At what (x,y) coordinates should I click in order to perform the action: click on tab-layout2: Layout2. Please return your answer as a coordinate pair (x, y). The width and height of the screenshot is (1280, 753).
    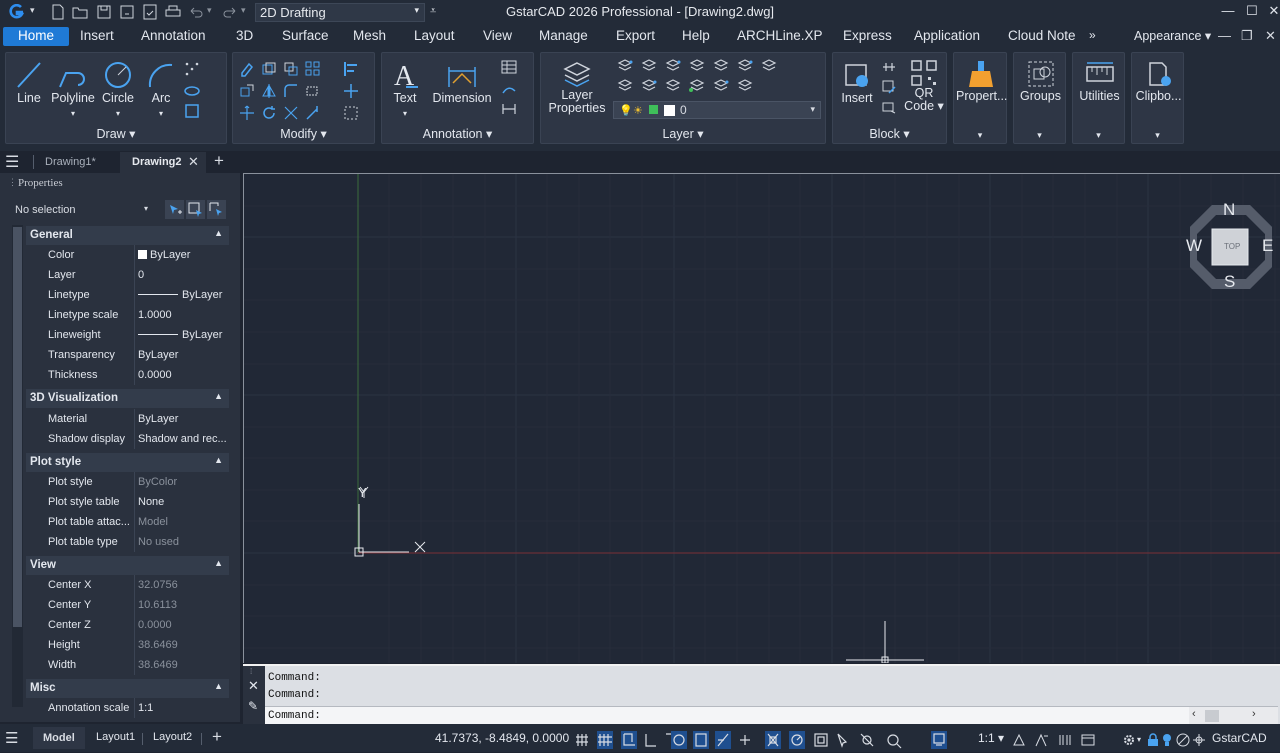
    Looking at the image, I should click on (172, 737).